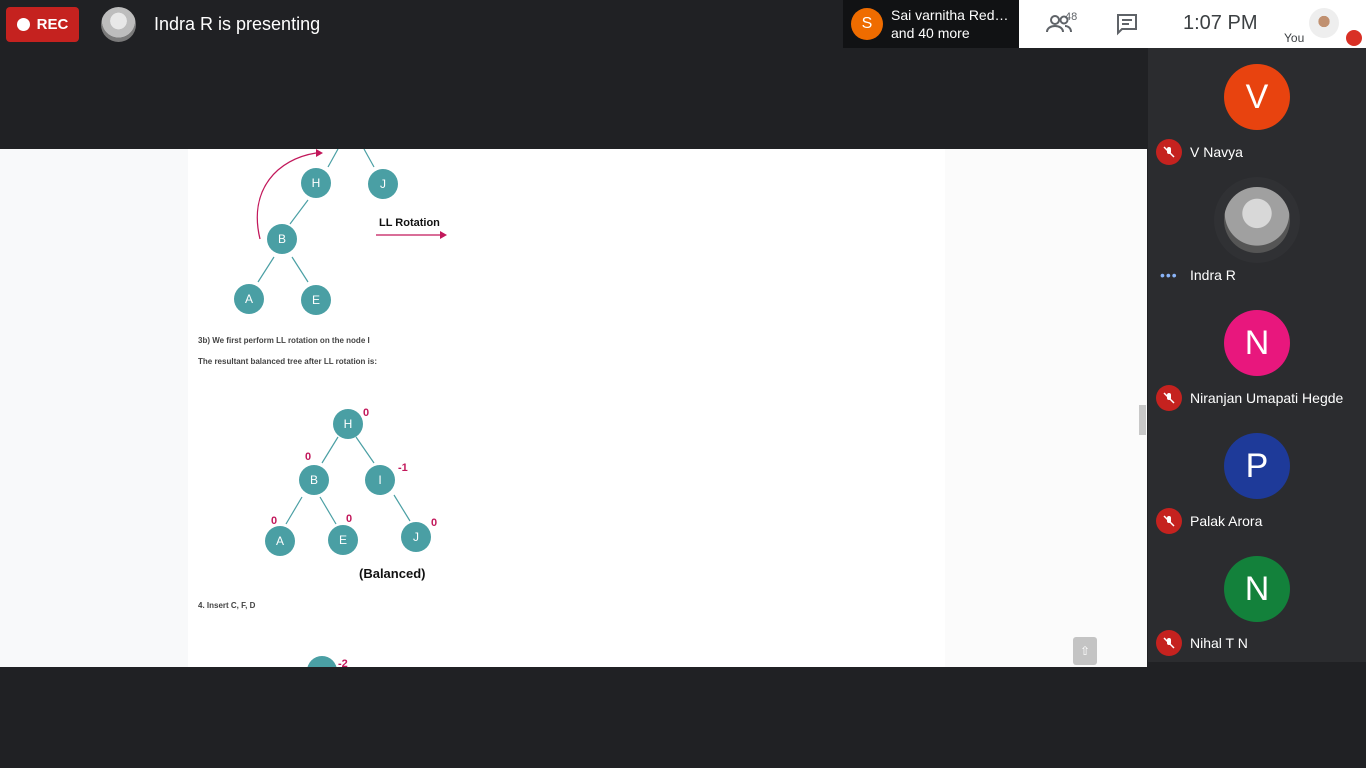  I want to click on speaking-indicator-icon: •••, so click(1169, 275).